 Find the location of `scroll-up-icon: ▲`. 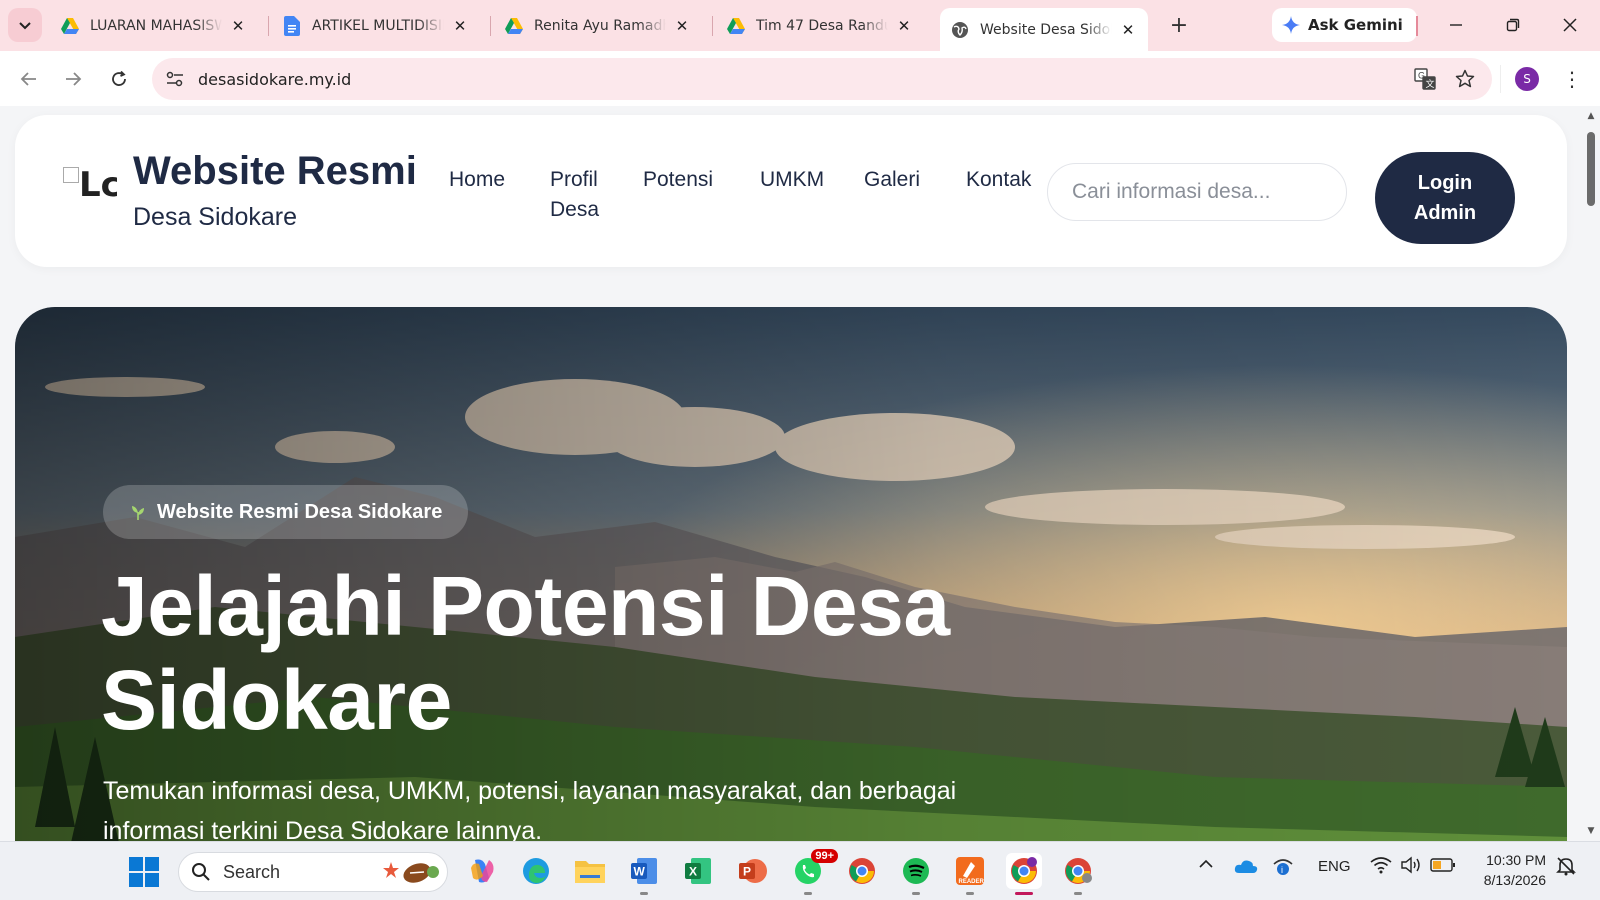

scroll-up-icon: ▲ is located at coordinates (1591, 116).